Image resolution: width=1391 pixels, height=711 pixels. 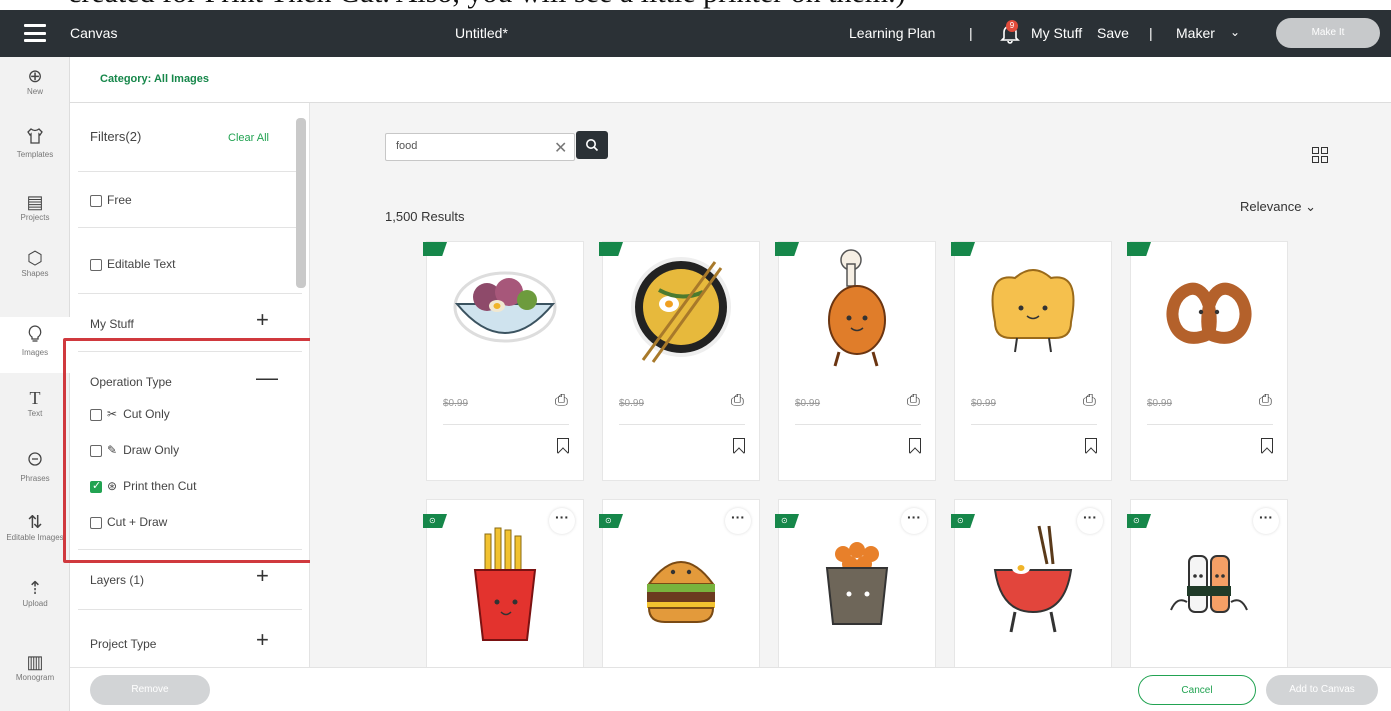 I want to click on filters-scrollbar, so click(x=301, y=203).